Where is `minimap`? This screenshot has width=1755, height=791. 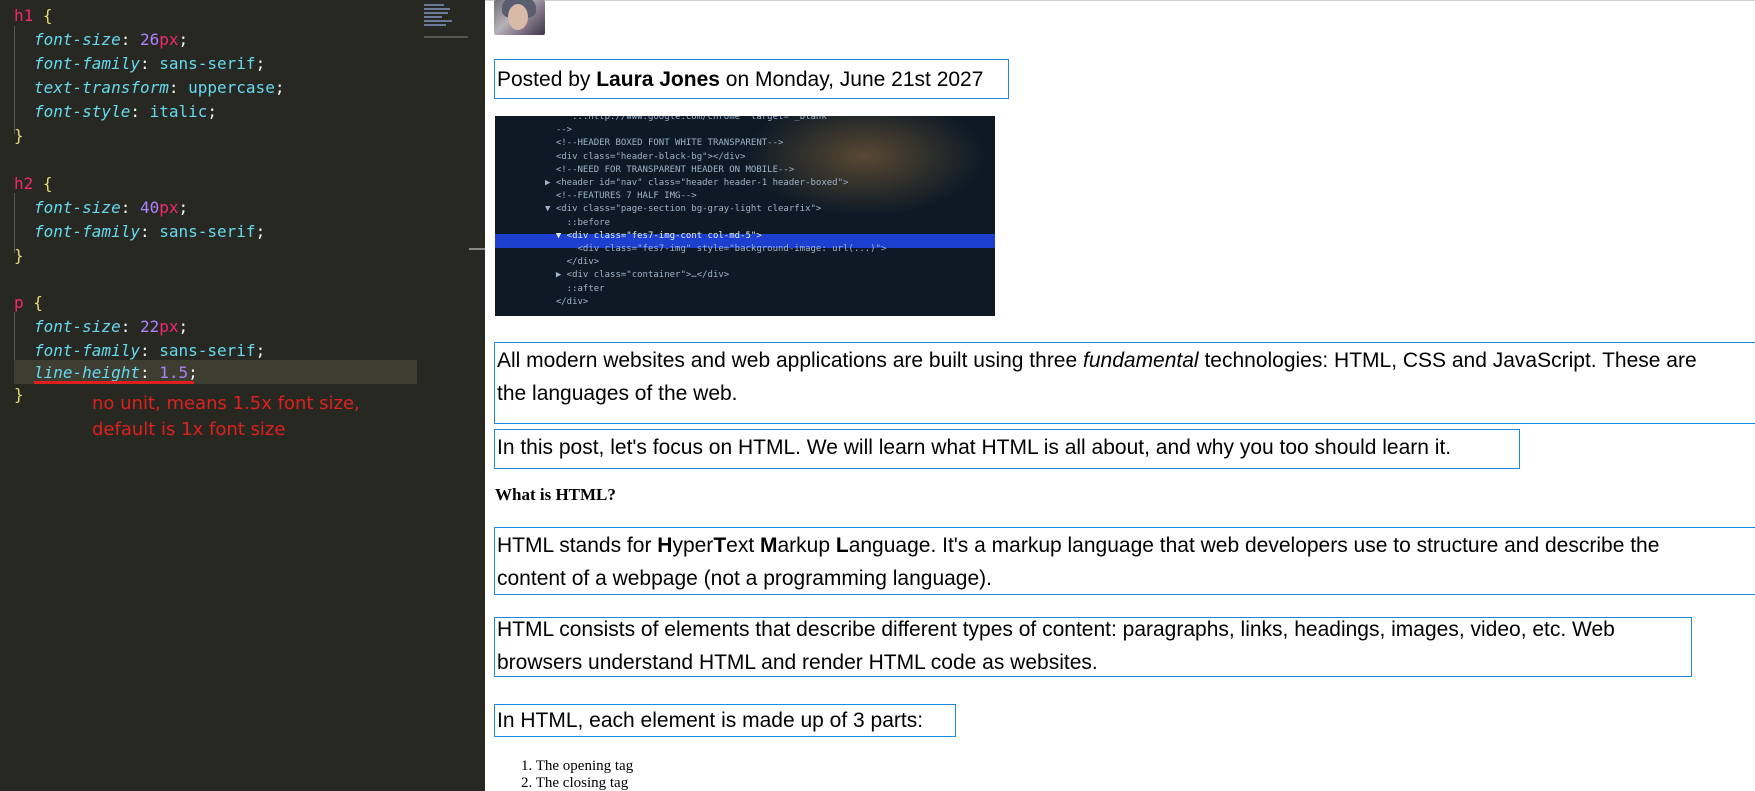
minimap is located at coordinates (446, 21).